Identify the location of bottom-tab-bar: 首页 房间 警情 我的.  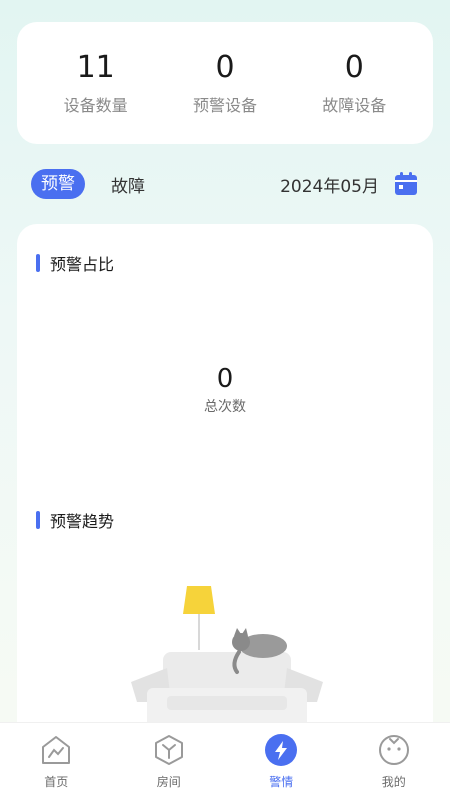
(225, 761).